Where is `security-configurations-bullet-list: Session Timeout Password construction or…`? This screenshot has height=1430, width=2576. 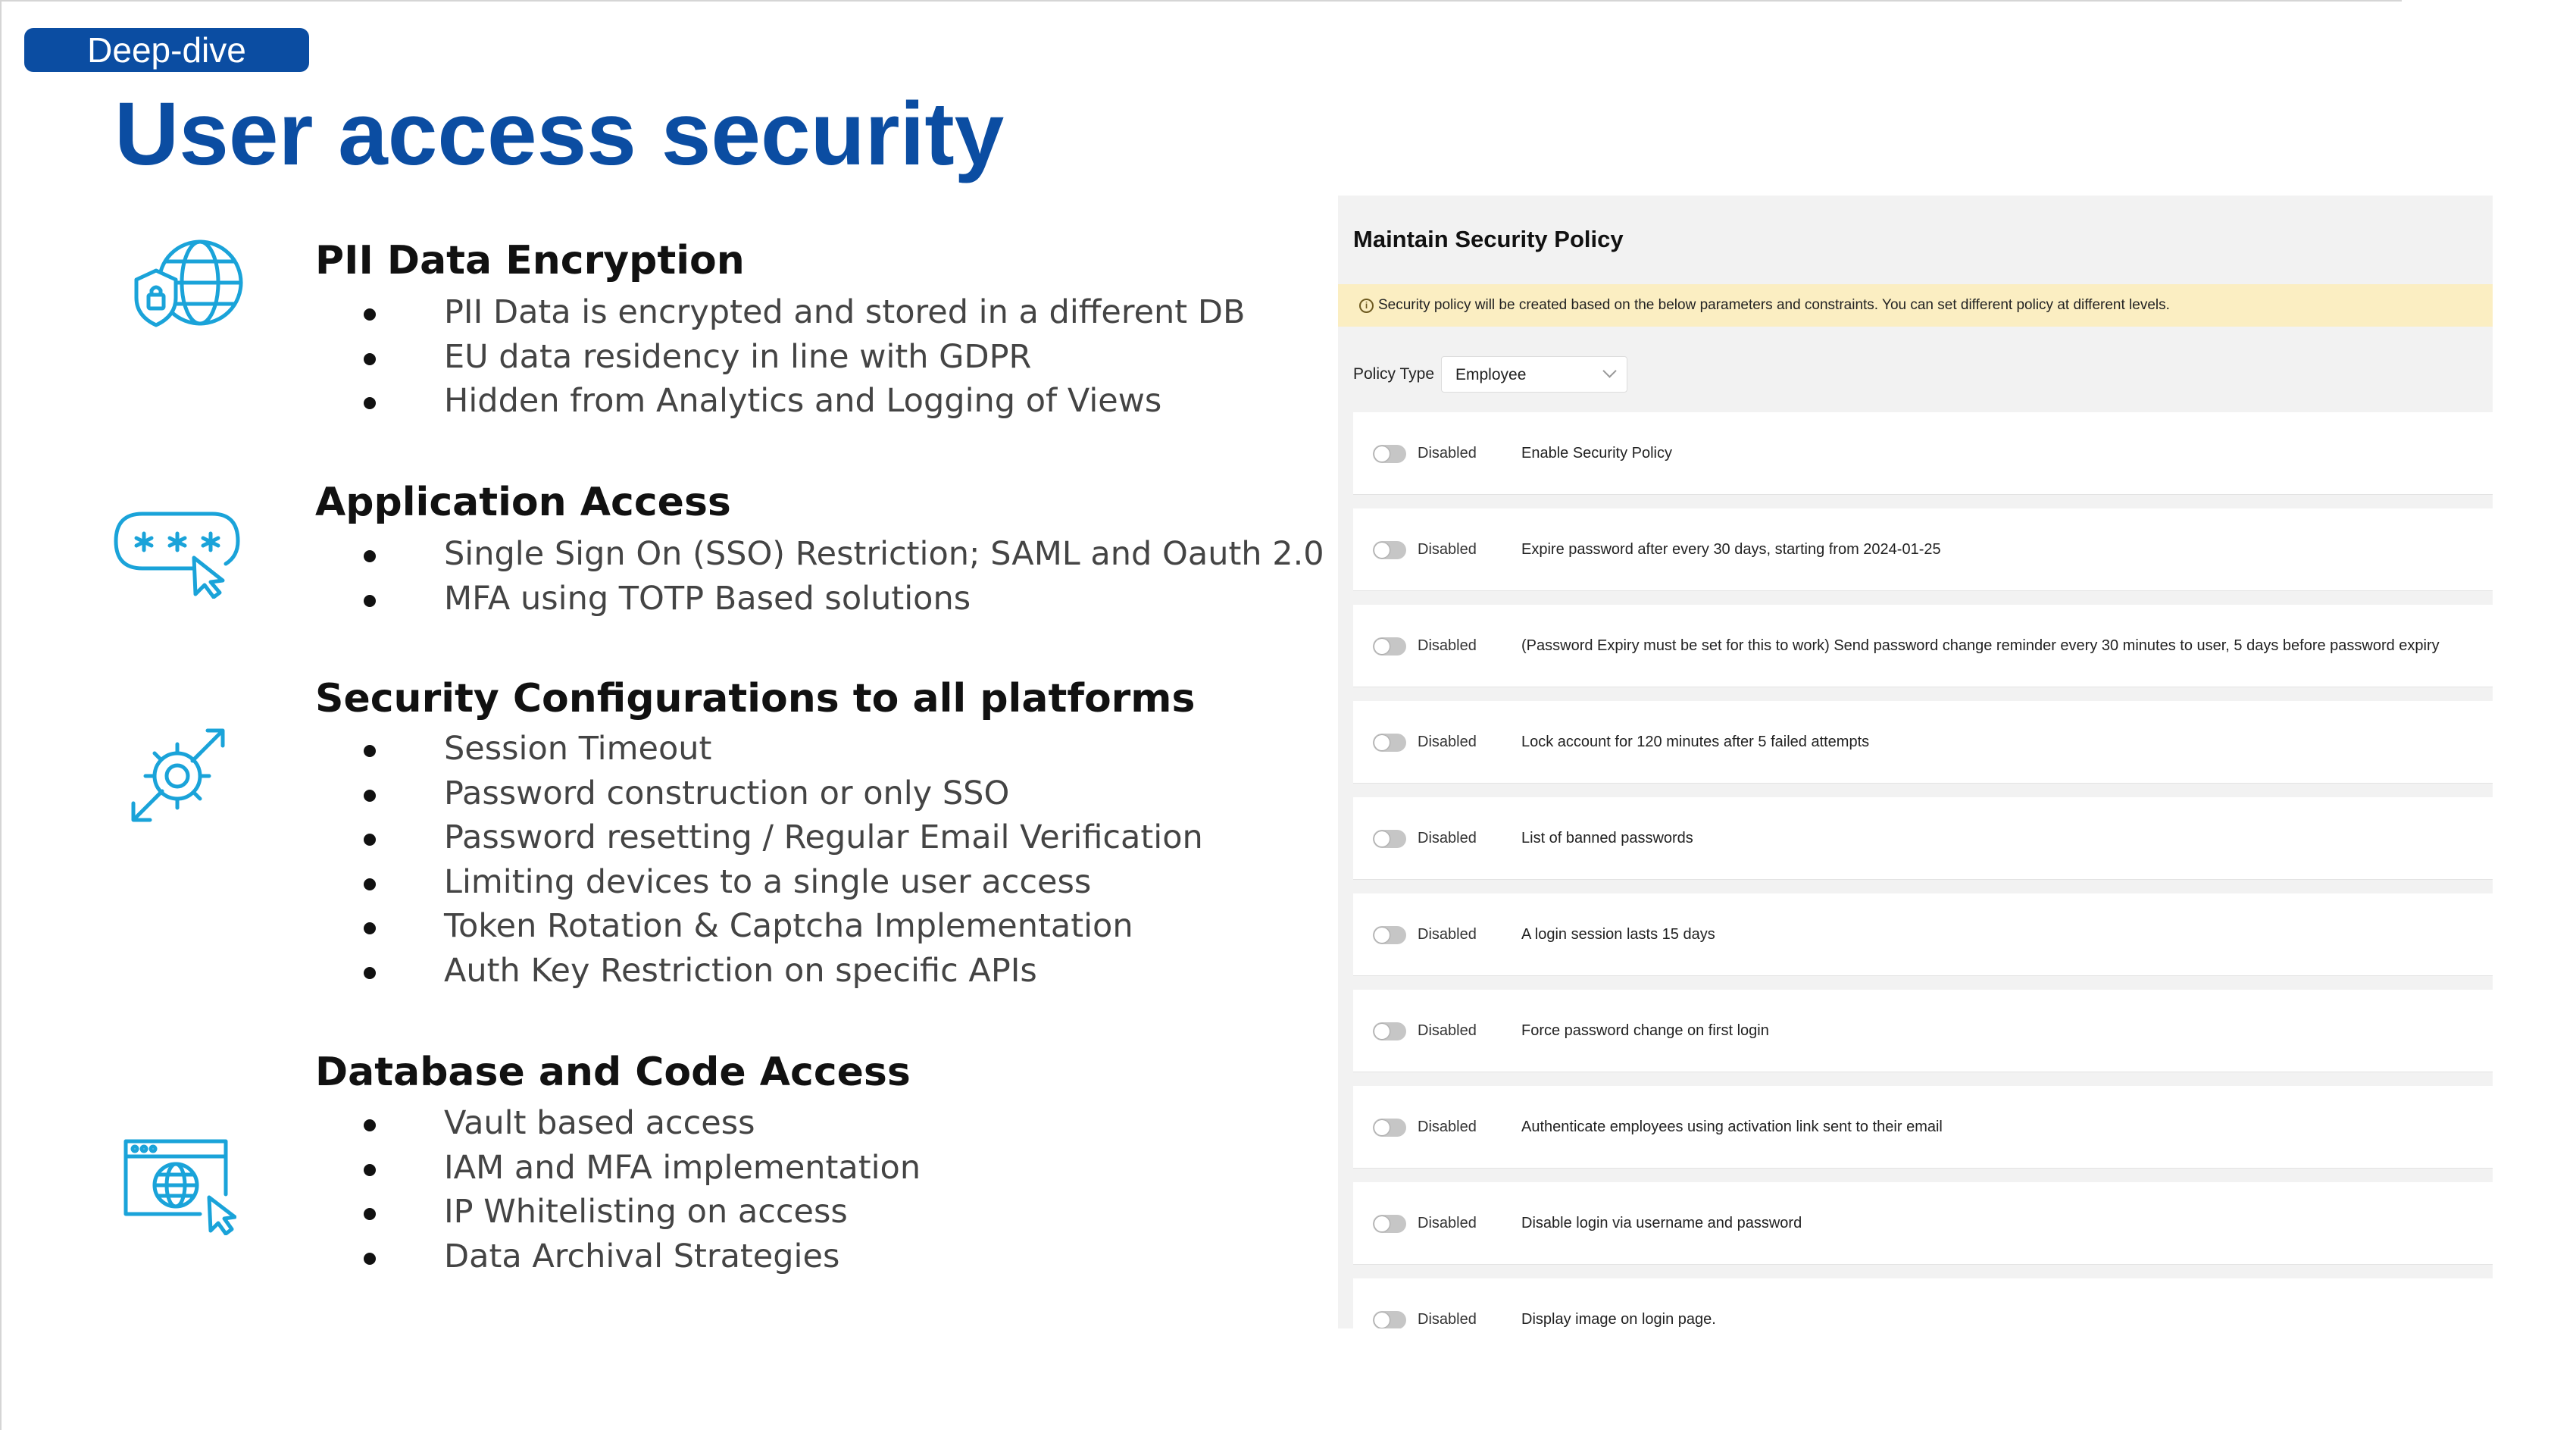
security-configurations-bullet-list: Session Timeout Password construction or… is located at coordinates (780, 860).